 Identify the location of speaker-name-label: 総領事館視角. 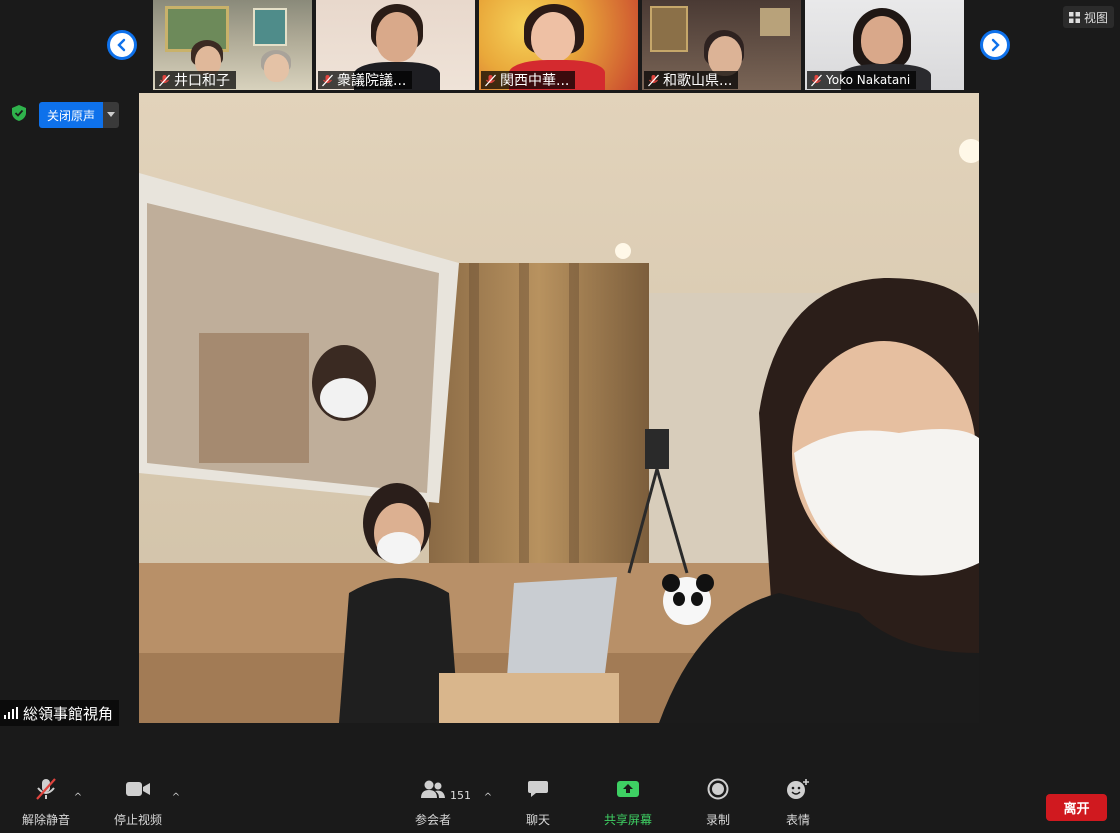
(60, 713).